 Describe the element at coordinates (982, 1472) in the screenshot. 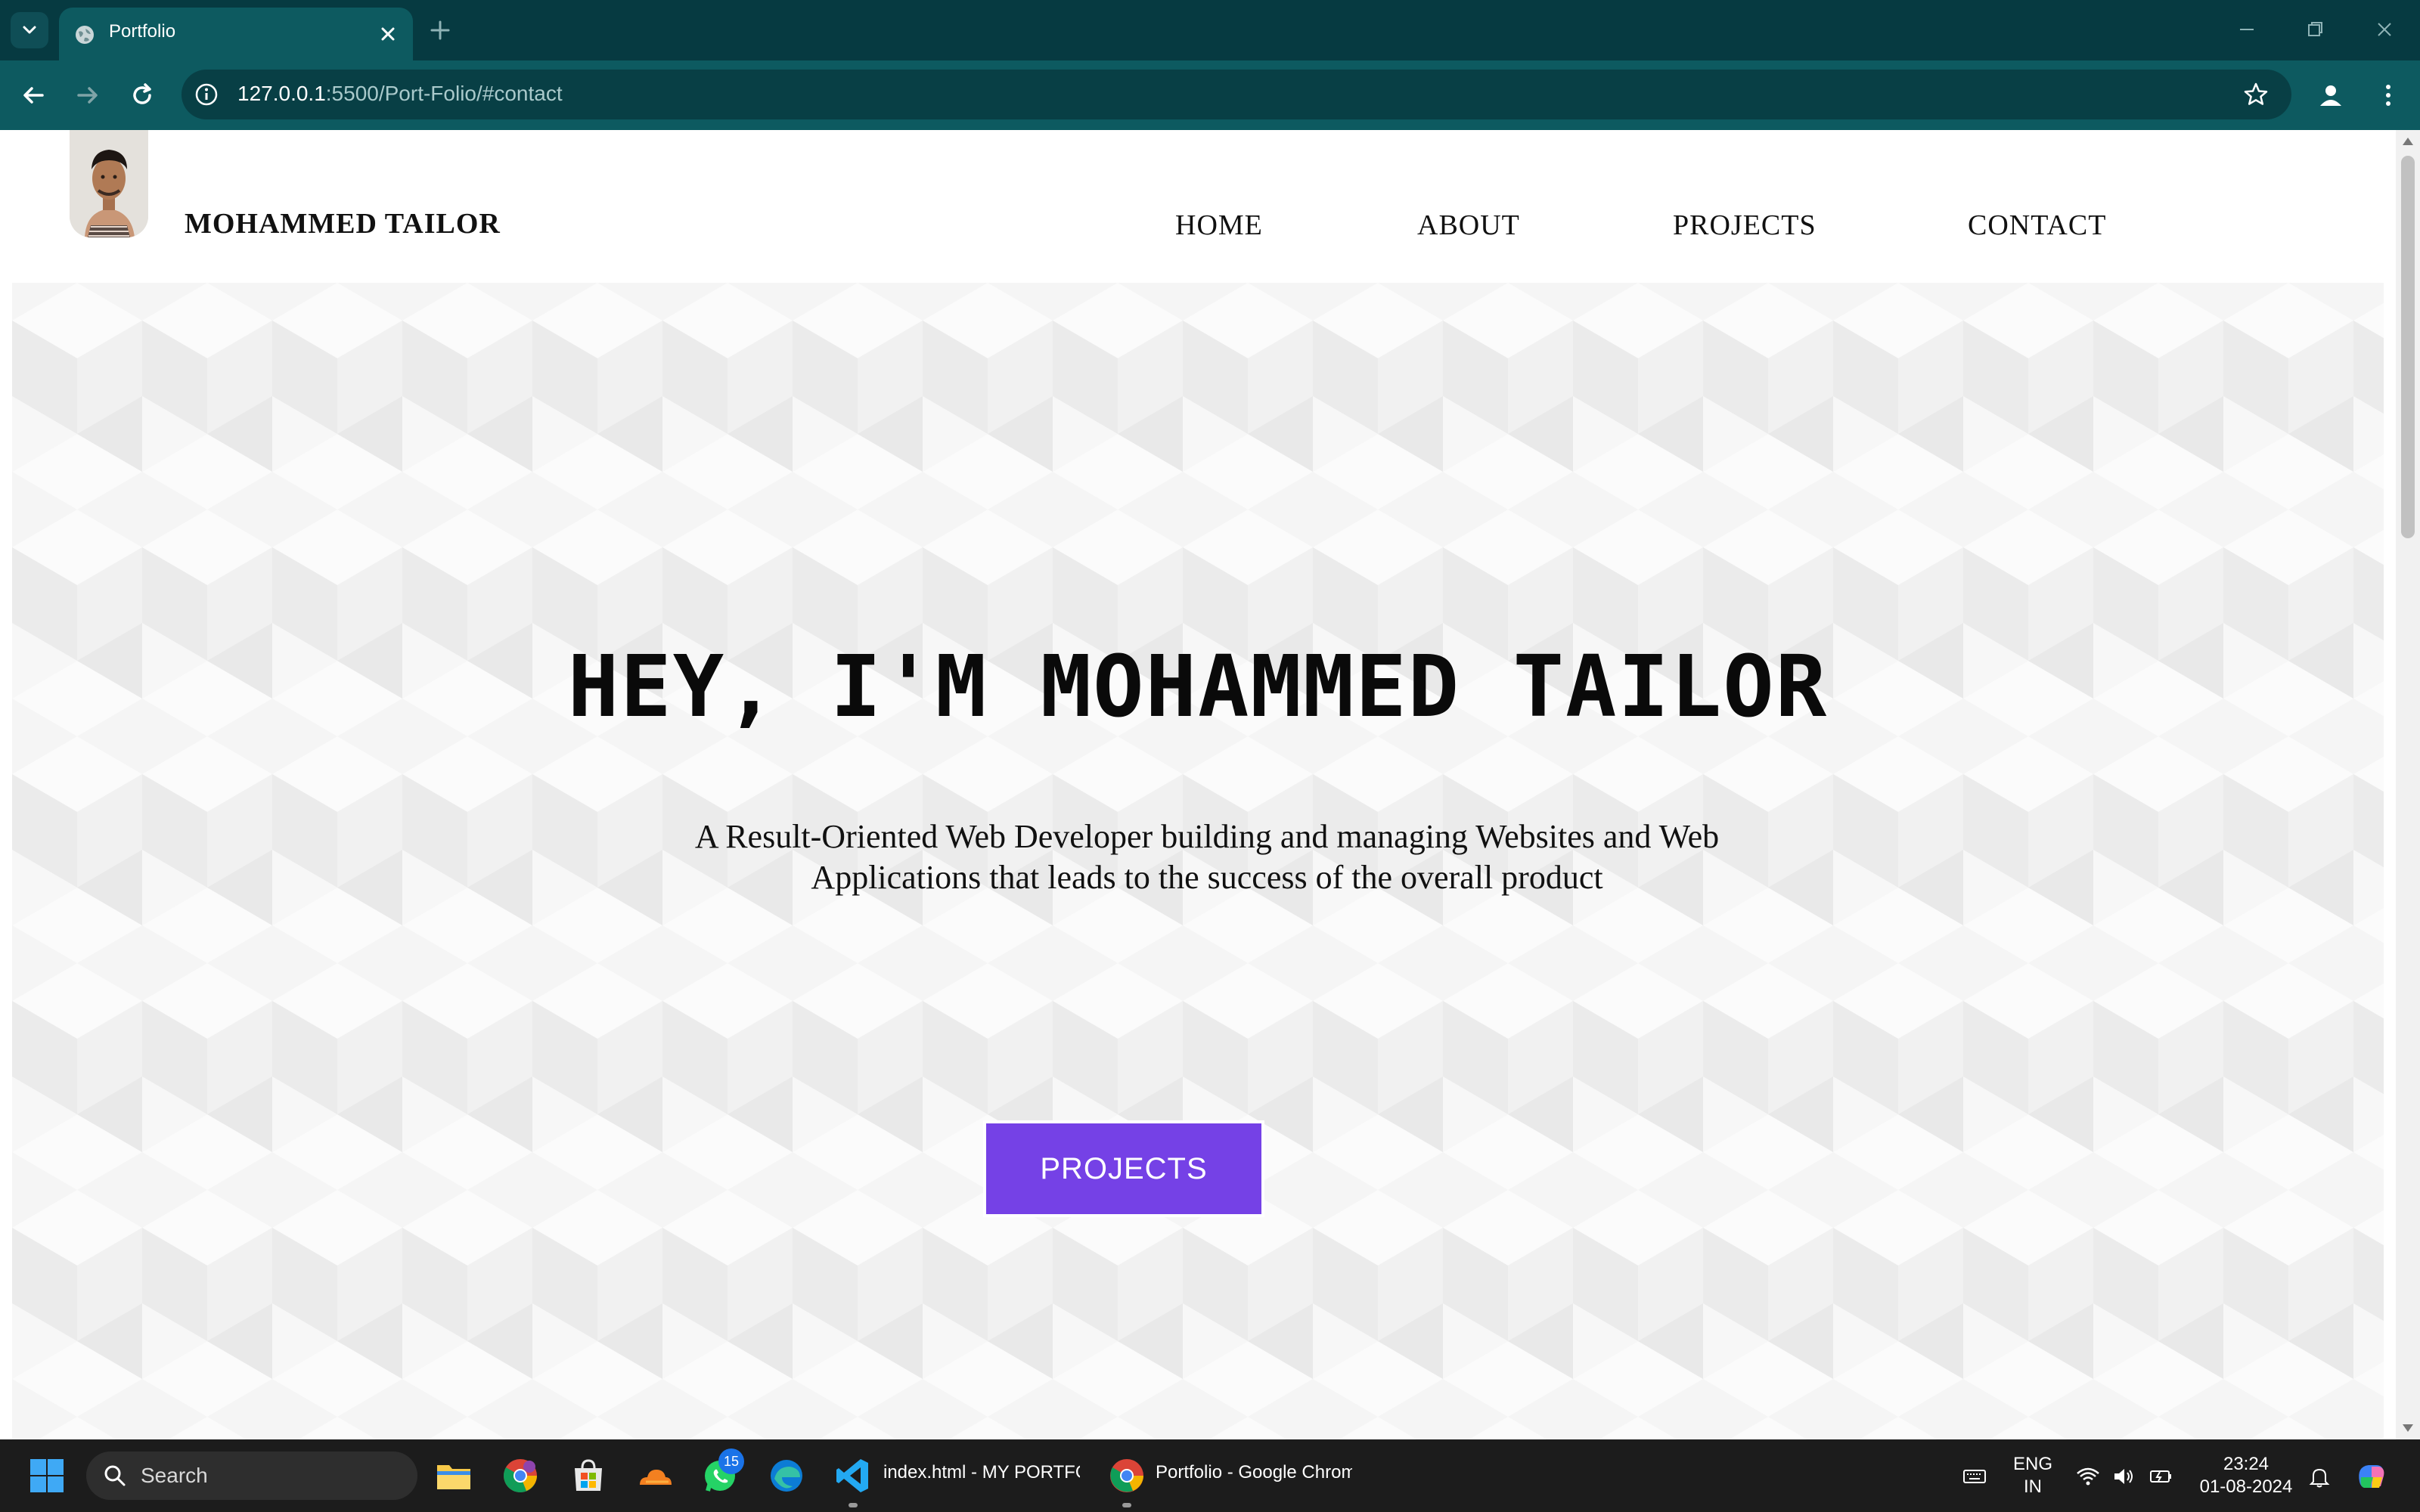

I see `vscode-taskbar-label: index.html - MY PORTFO` at that location.